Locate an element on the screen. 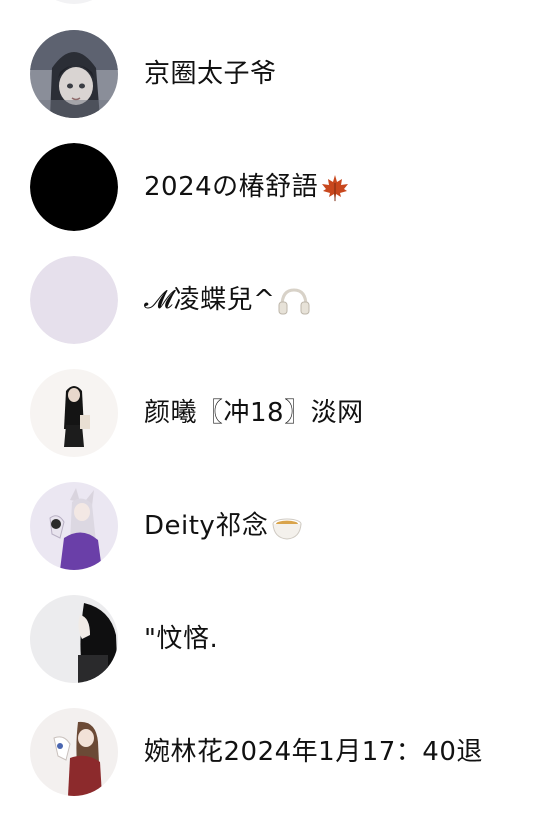 The image size is (554, 815). user-name-text: "忟悋. is located at coordinates (181, 639).